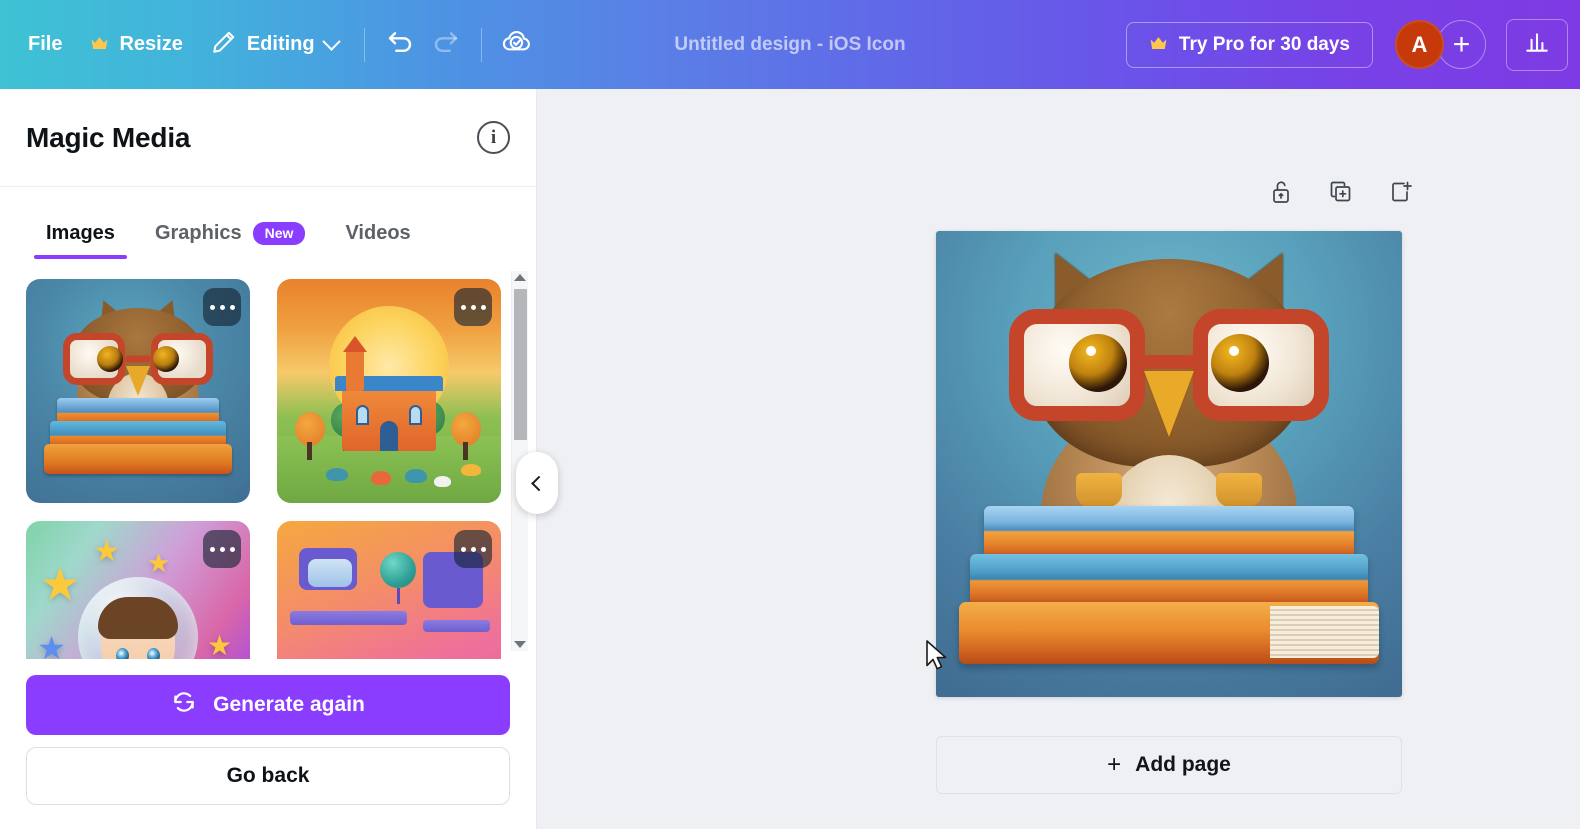  Describe the element at coordinates (937, 657) in the screenshot. I see `mouse-cursor` at that location.